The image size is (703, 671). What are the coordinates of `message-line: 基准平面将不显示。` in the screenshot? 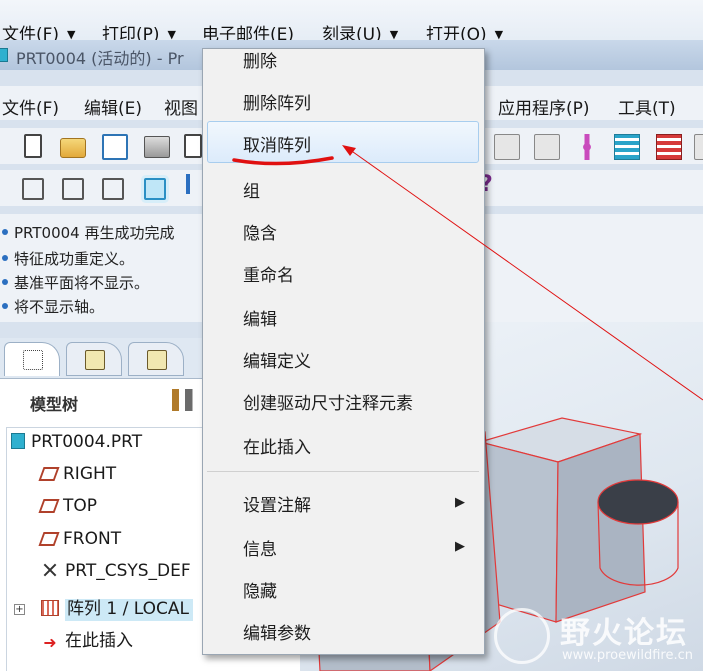 It's located at (75, 282).